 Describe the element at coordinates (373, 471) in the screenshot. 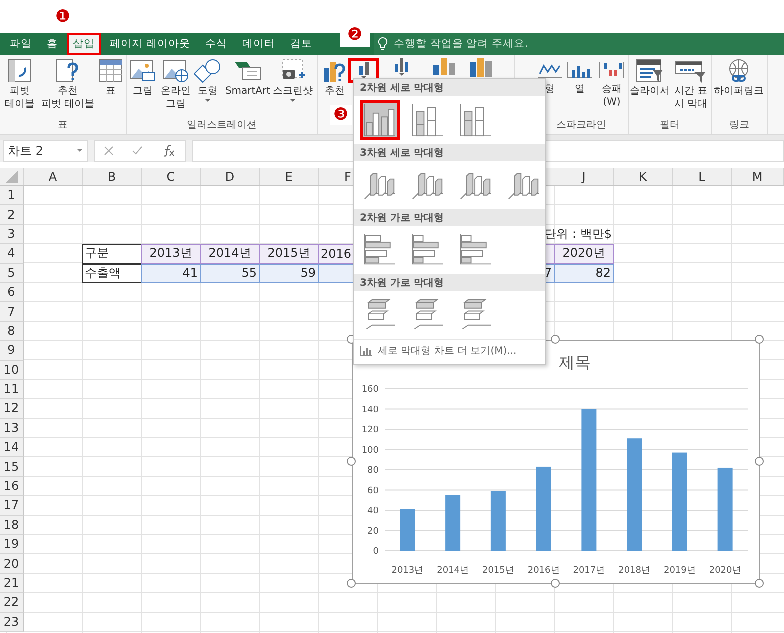

I see `axis-label: 80` at that location.